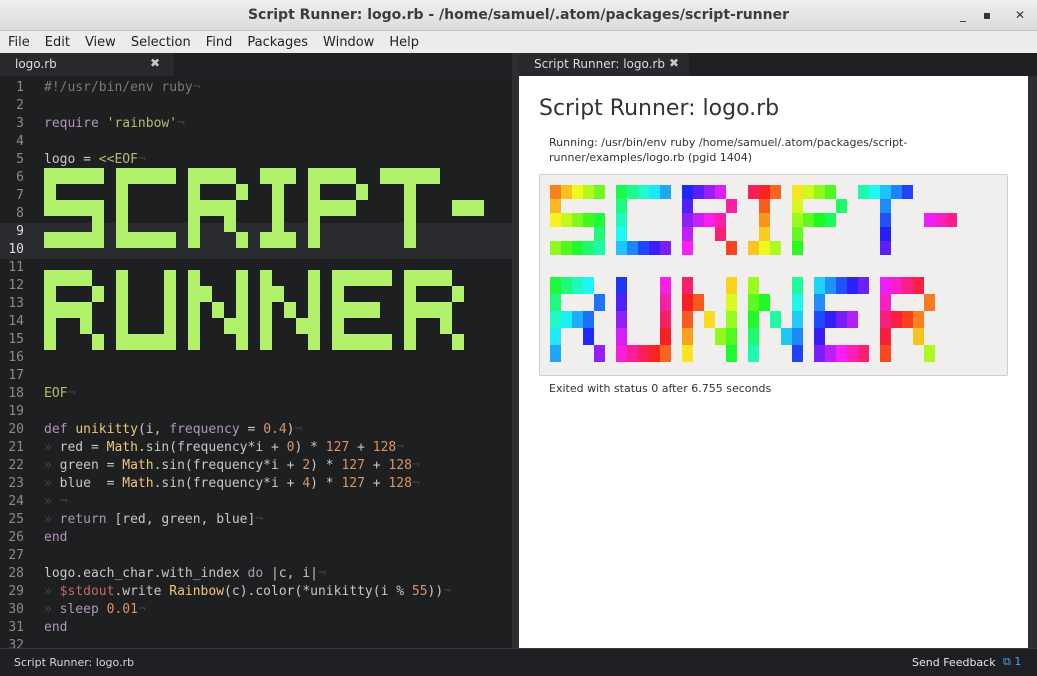  Describe the element at coordinates (16, 501) in the screenshot. I see `line-number: 24` at that location.